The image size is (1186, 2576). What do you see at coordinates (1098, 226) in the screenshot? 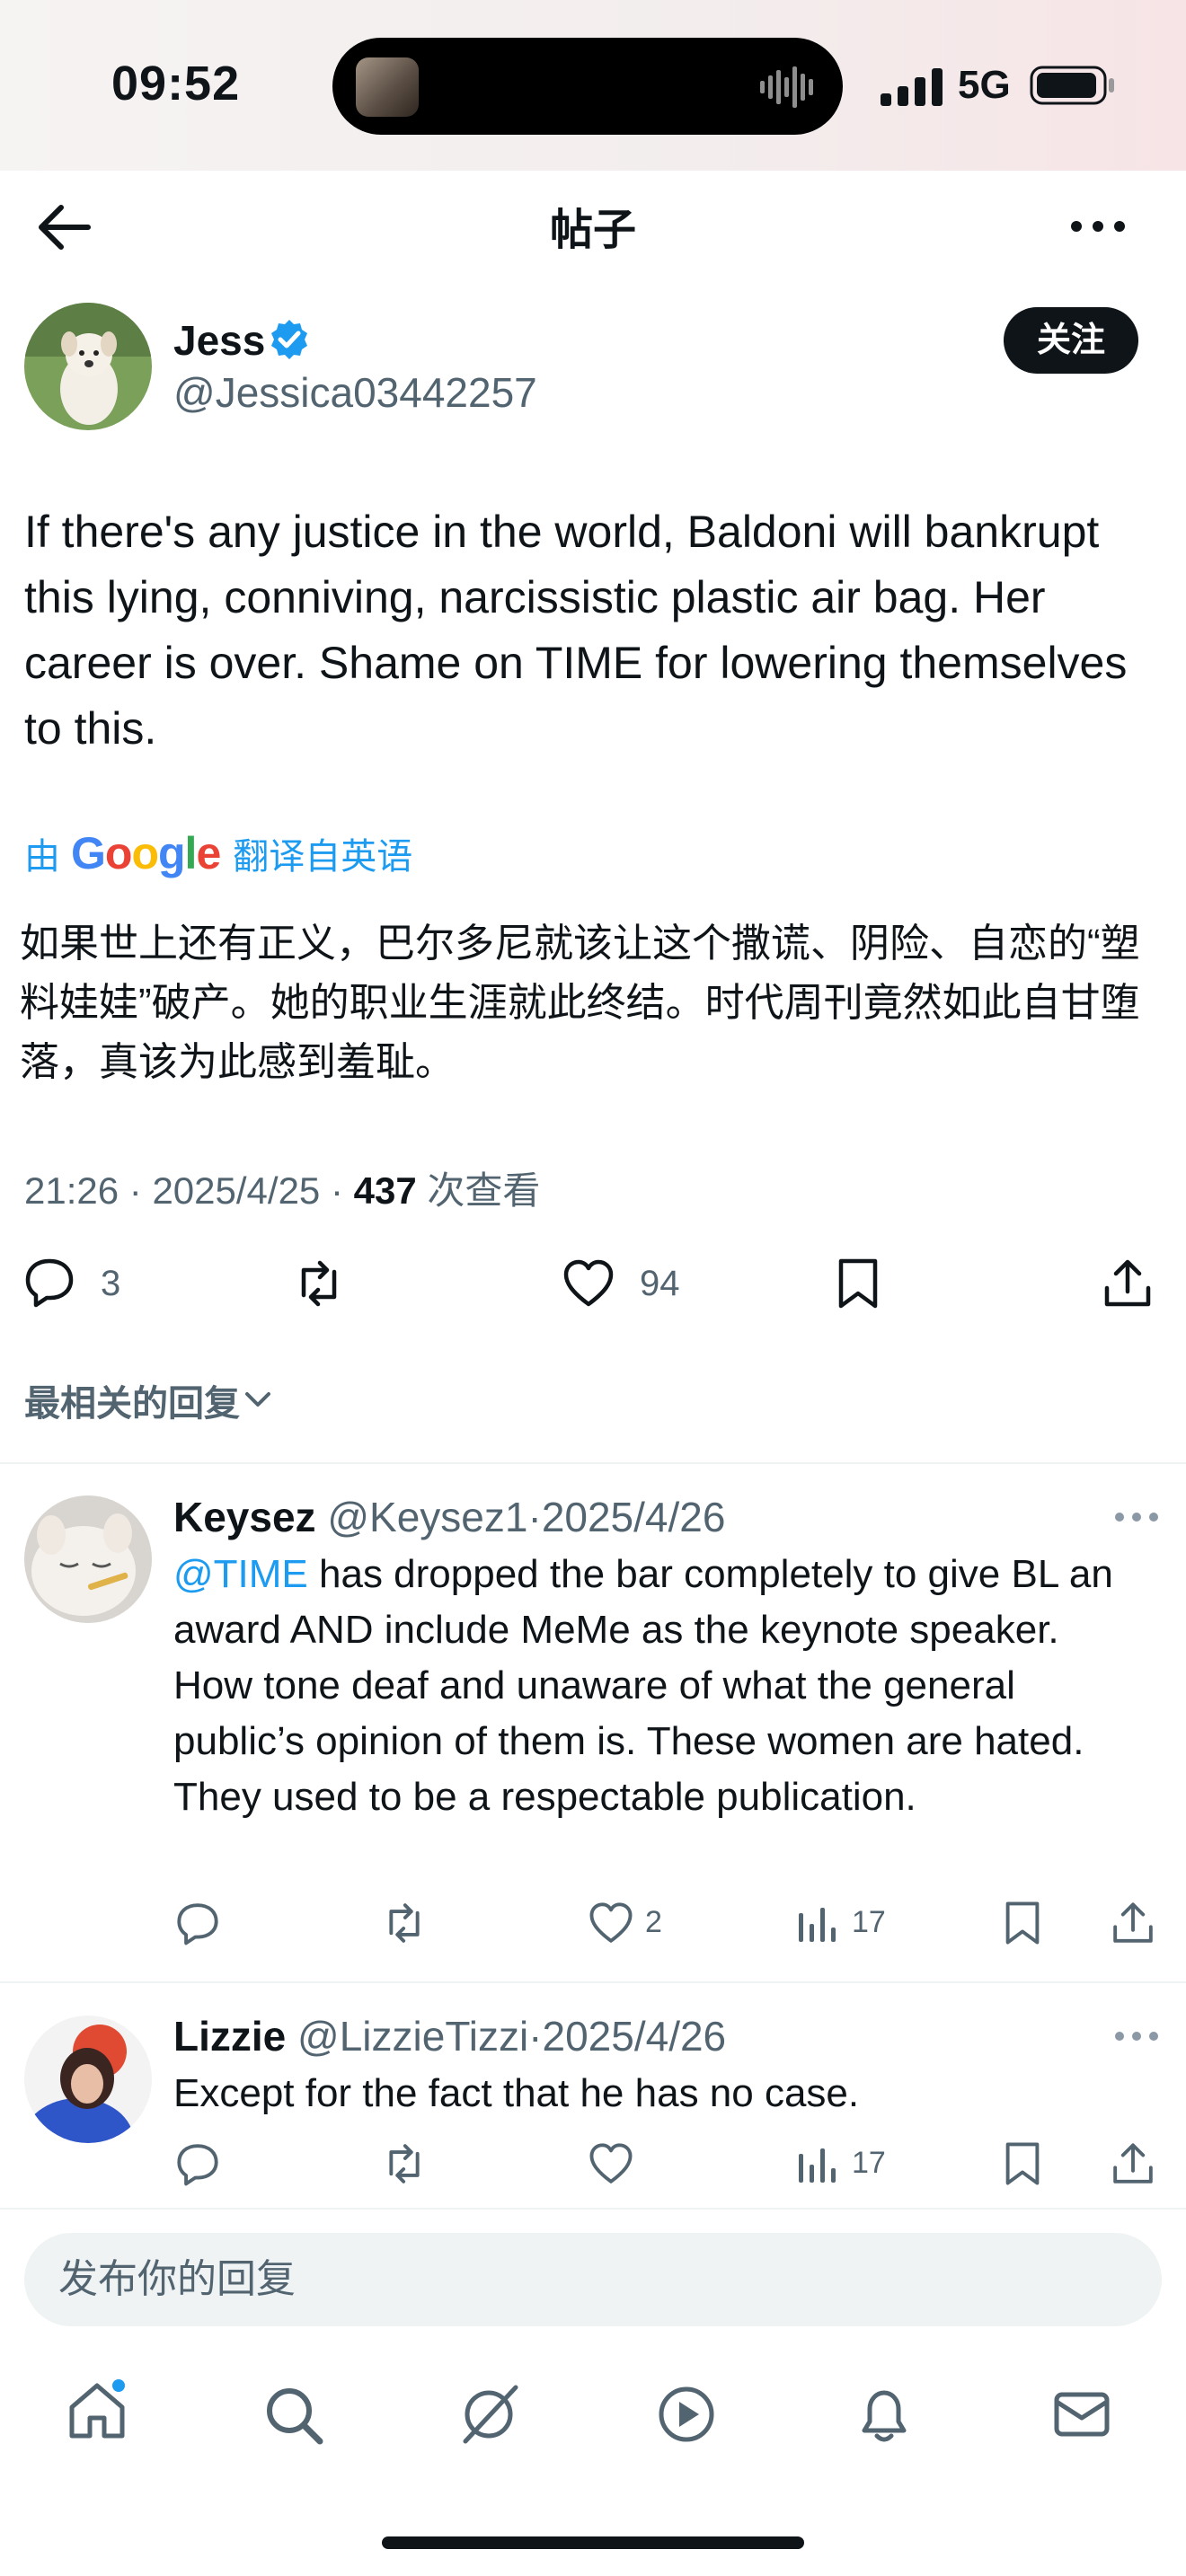
I see `more-options-icon` at bounding box center [1098, 226].